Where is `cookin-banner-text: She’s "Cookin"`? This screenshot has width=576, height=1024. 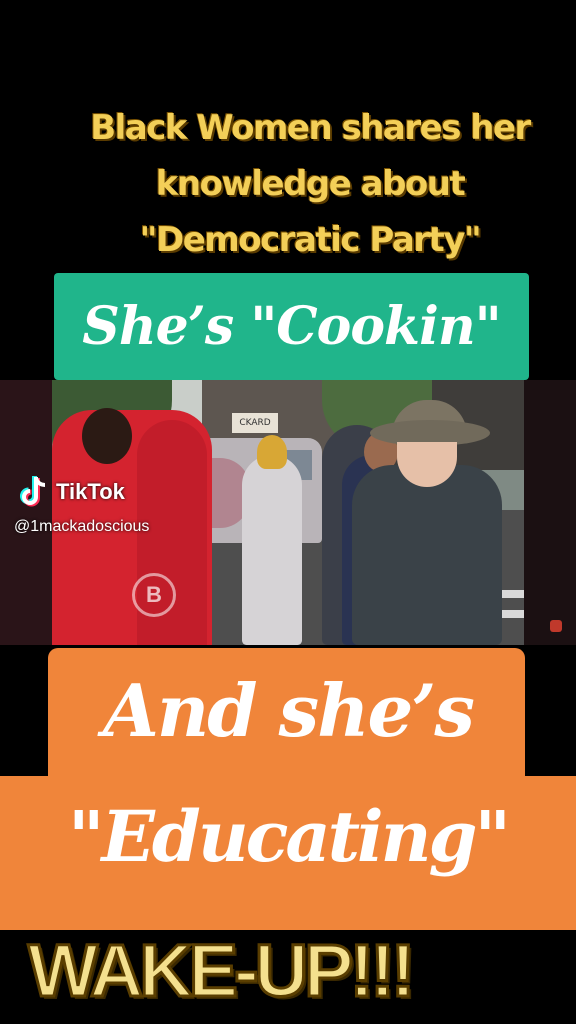
cookin-banner-text: She’s "Cookin" is located at coordinates (291, 326).